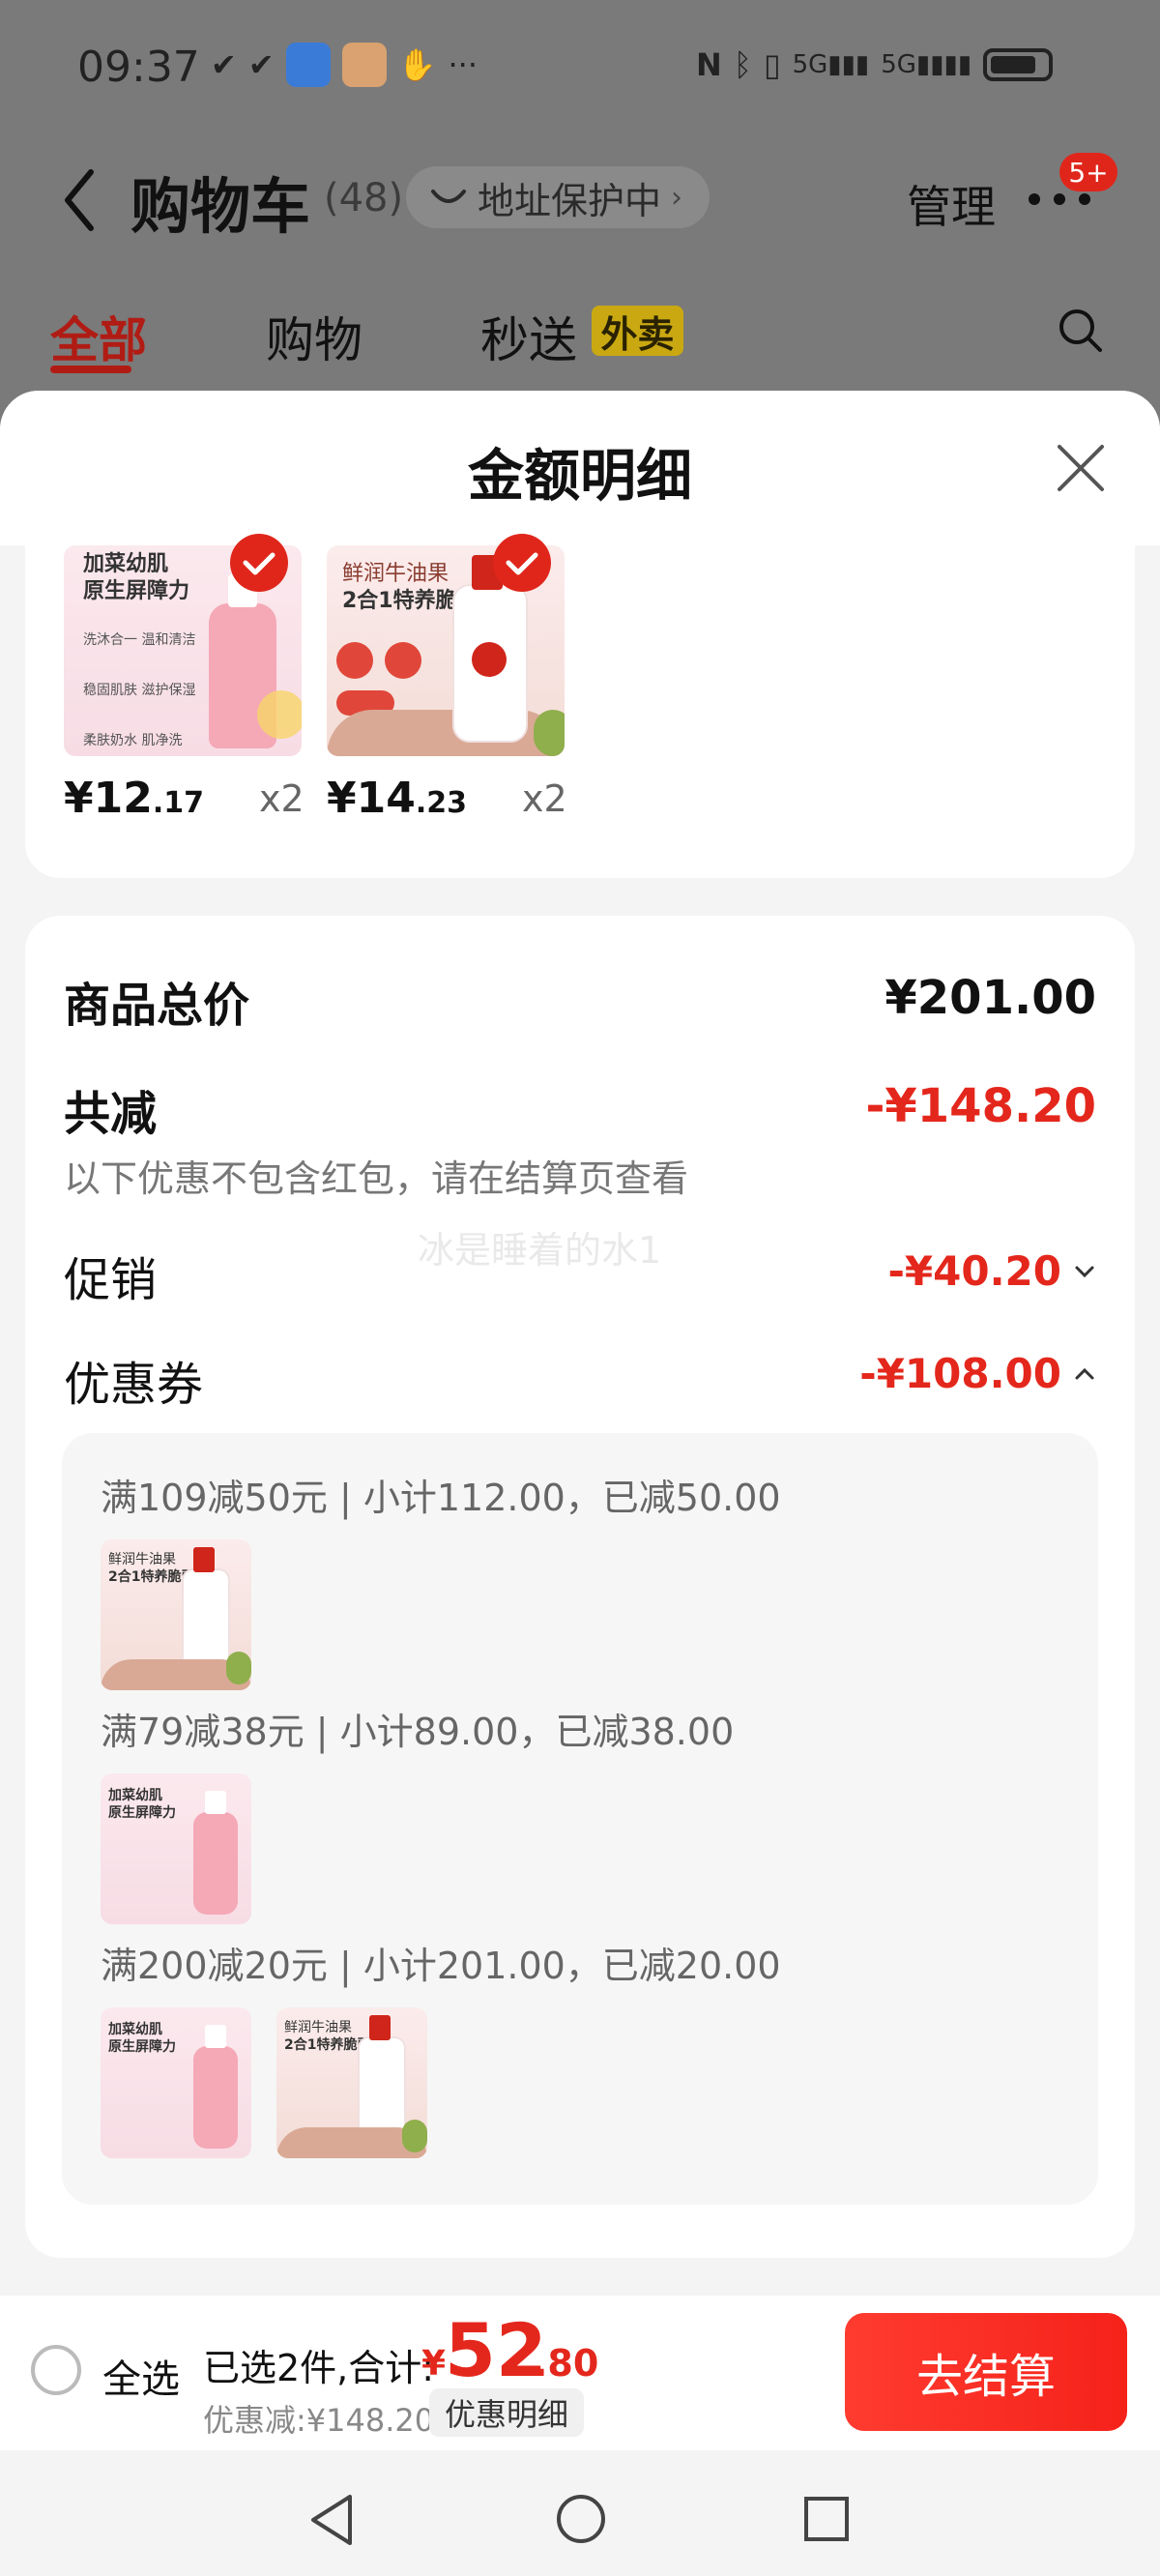 Image resolution: width=1160 pixels, height=2576 pixels. I want to click on more-notifications-icon: ···, so click(463, 64).